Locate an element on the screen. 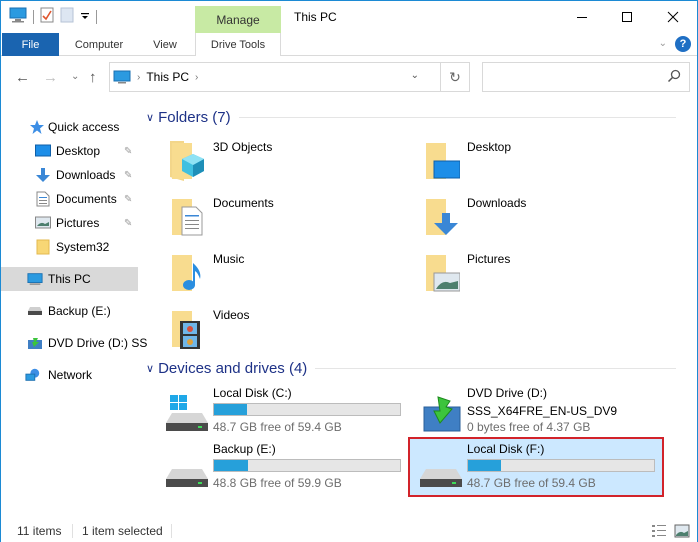 The height and width of the screenshot is (542, 698). sidebar-item-label: Downloads is located at coordinates (86, 175).